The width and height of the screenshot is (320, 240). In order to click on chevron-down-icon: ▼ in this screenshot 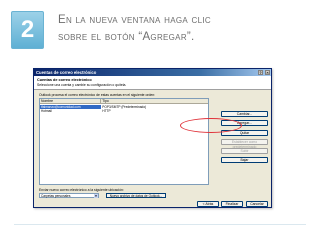, I will do `click(96, 196)`.